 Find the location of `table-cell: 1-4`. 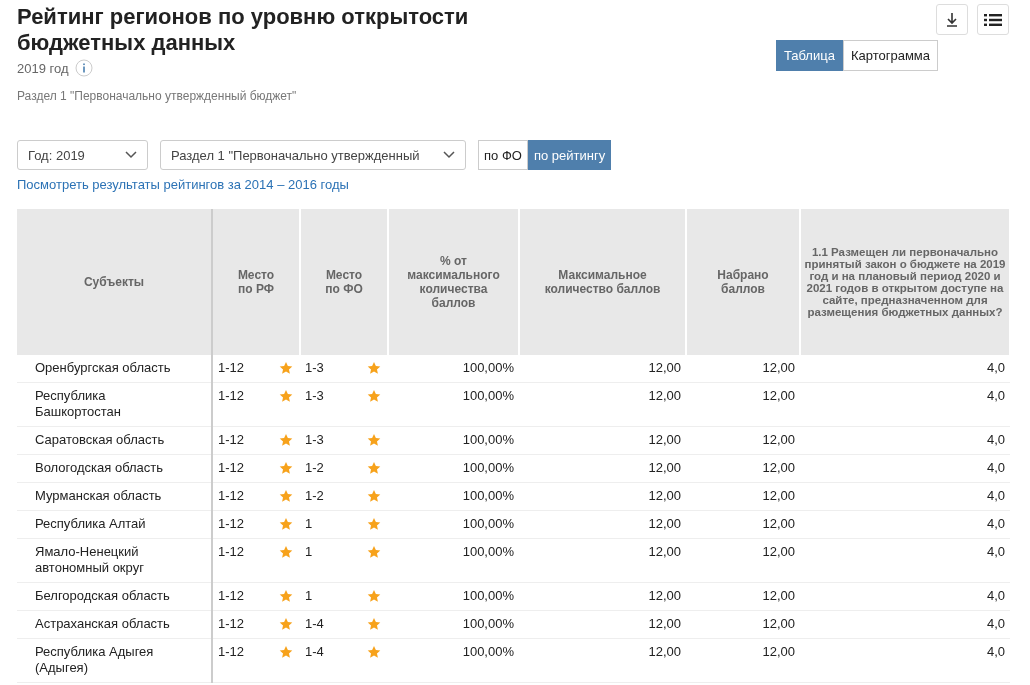

table-cell: 1-4 is located at coordinates (314, 624).